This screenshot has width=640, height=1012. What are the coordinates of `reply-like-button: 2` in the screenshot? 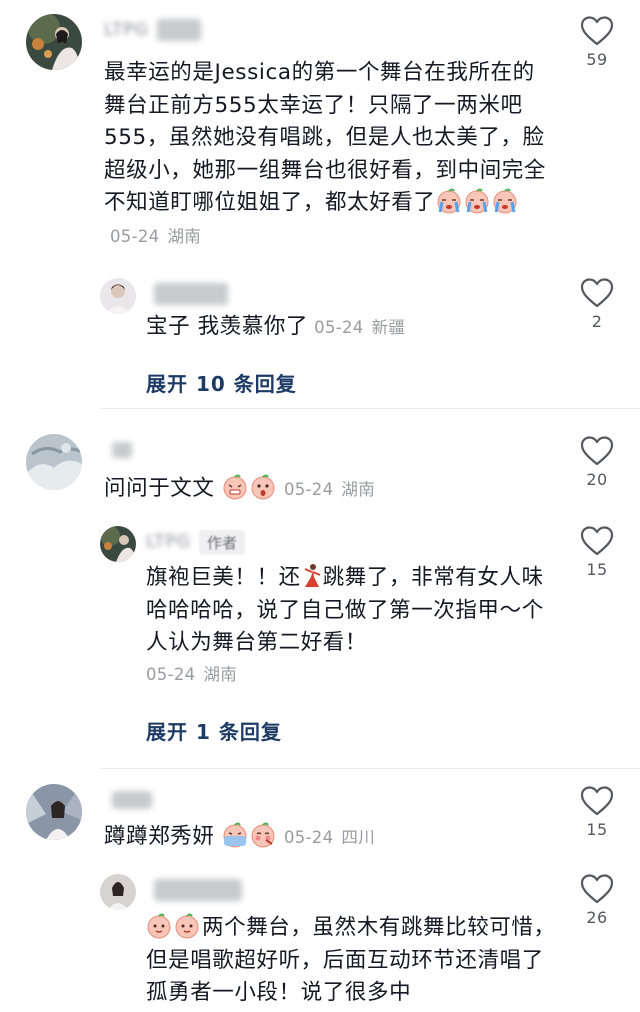 It's located at (597, 304).